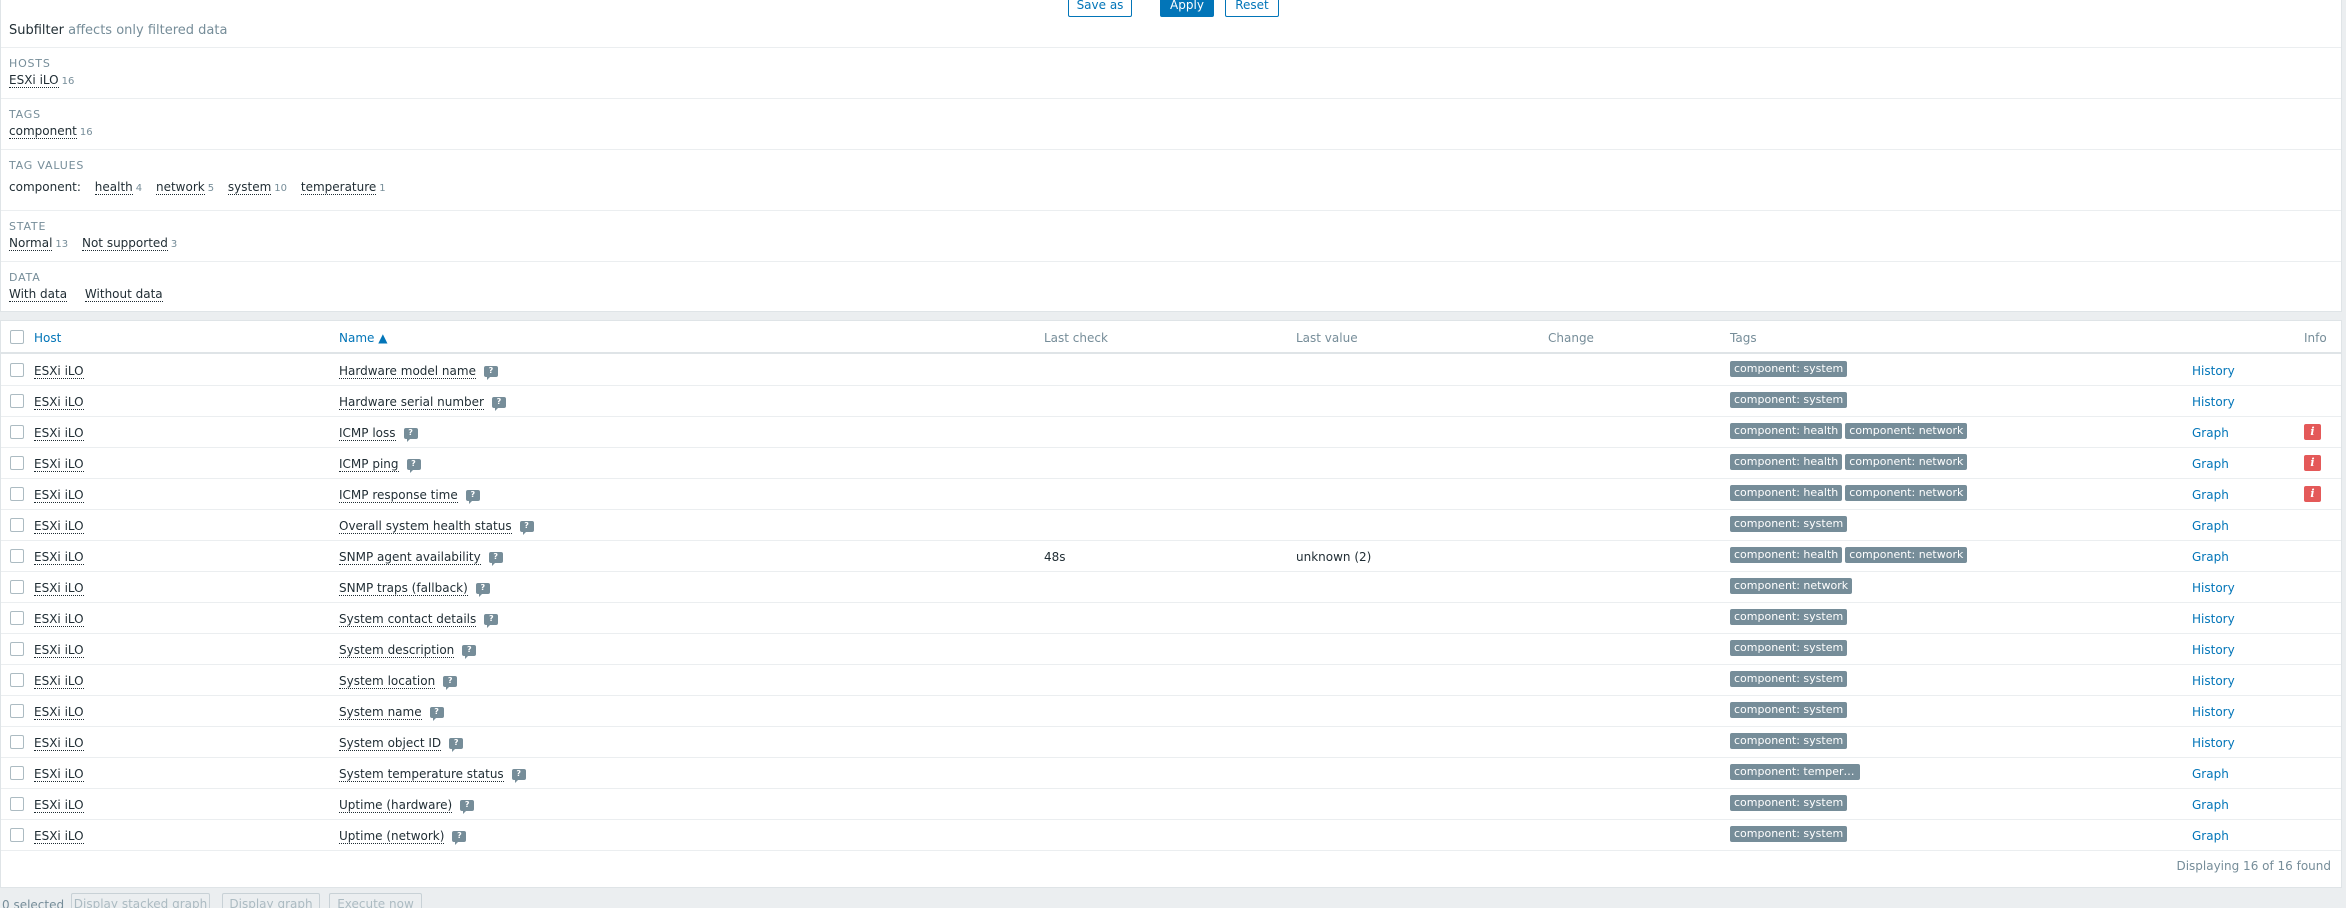 Image resolution: width=2346 pixels, height=908 pixels. What do you see at coordinates (411, 402) in the screenshot?
I see `item-name-link: Hardware serial number` at bounding box center [411, 402].